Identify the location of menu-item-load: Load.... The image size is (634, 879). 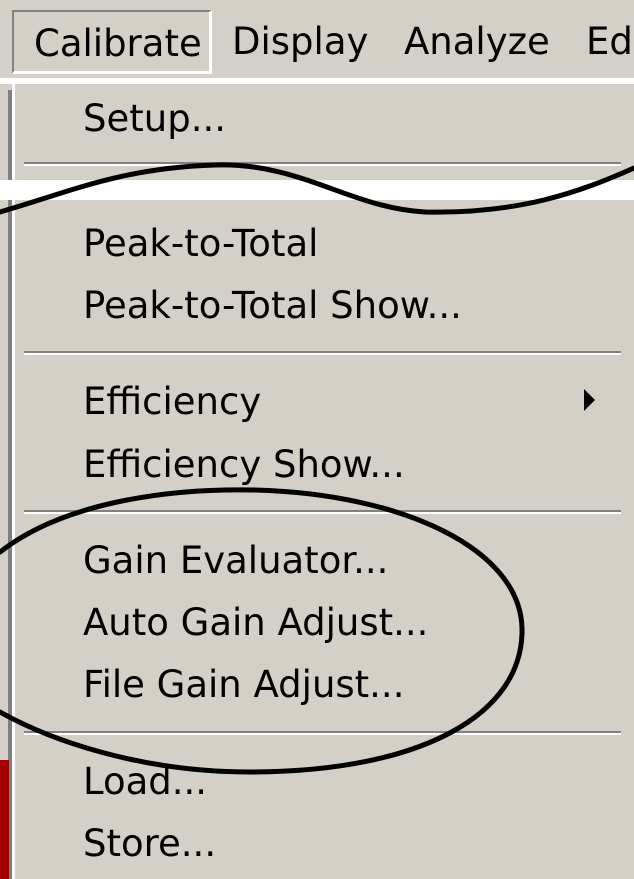
(145, 782).